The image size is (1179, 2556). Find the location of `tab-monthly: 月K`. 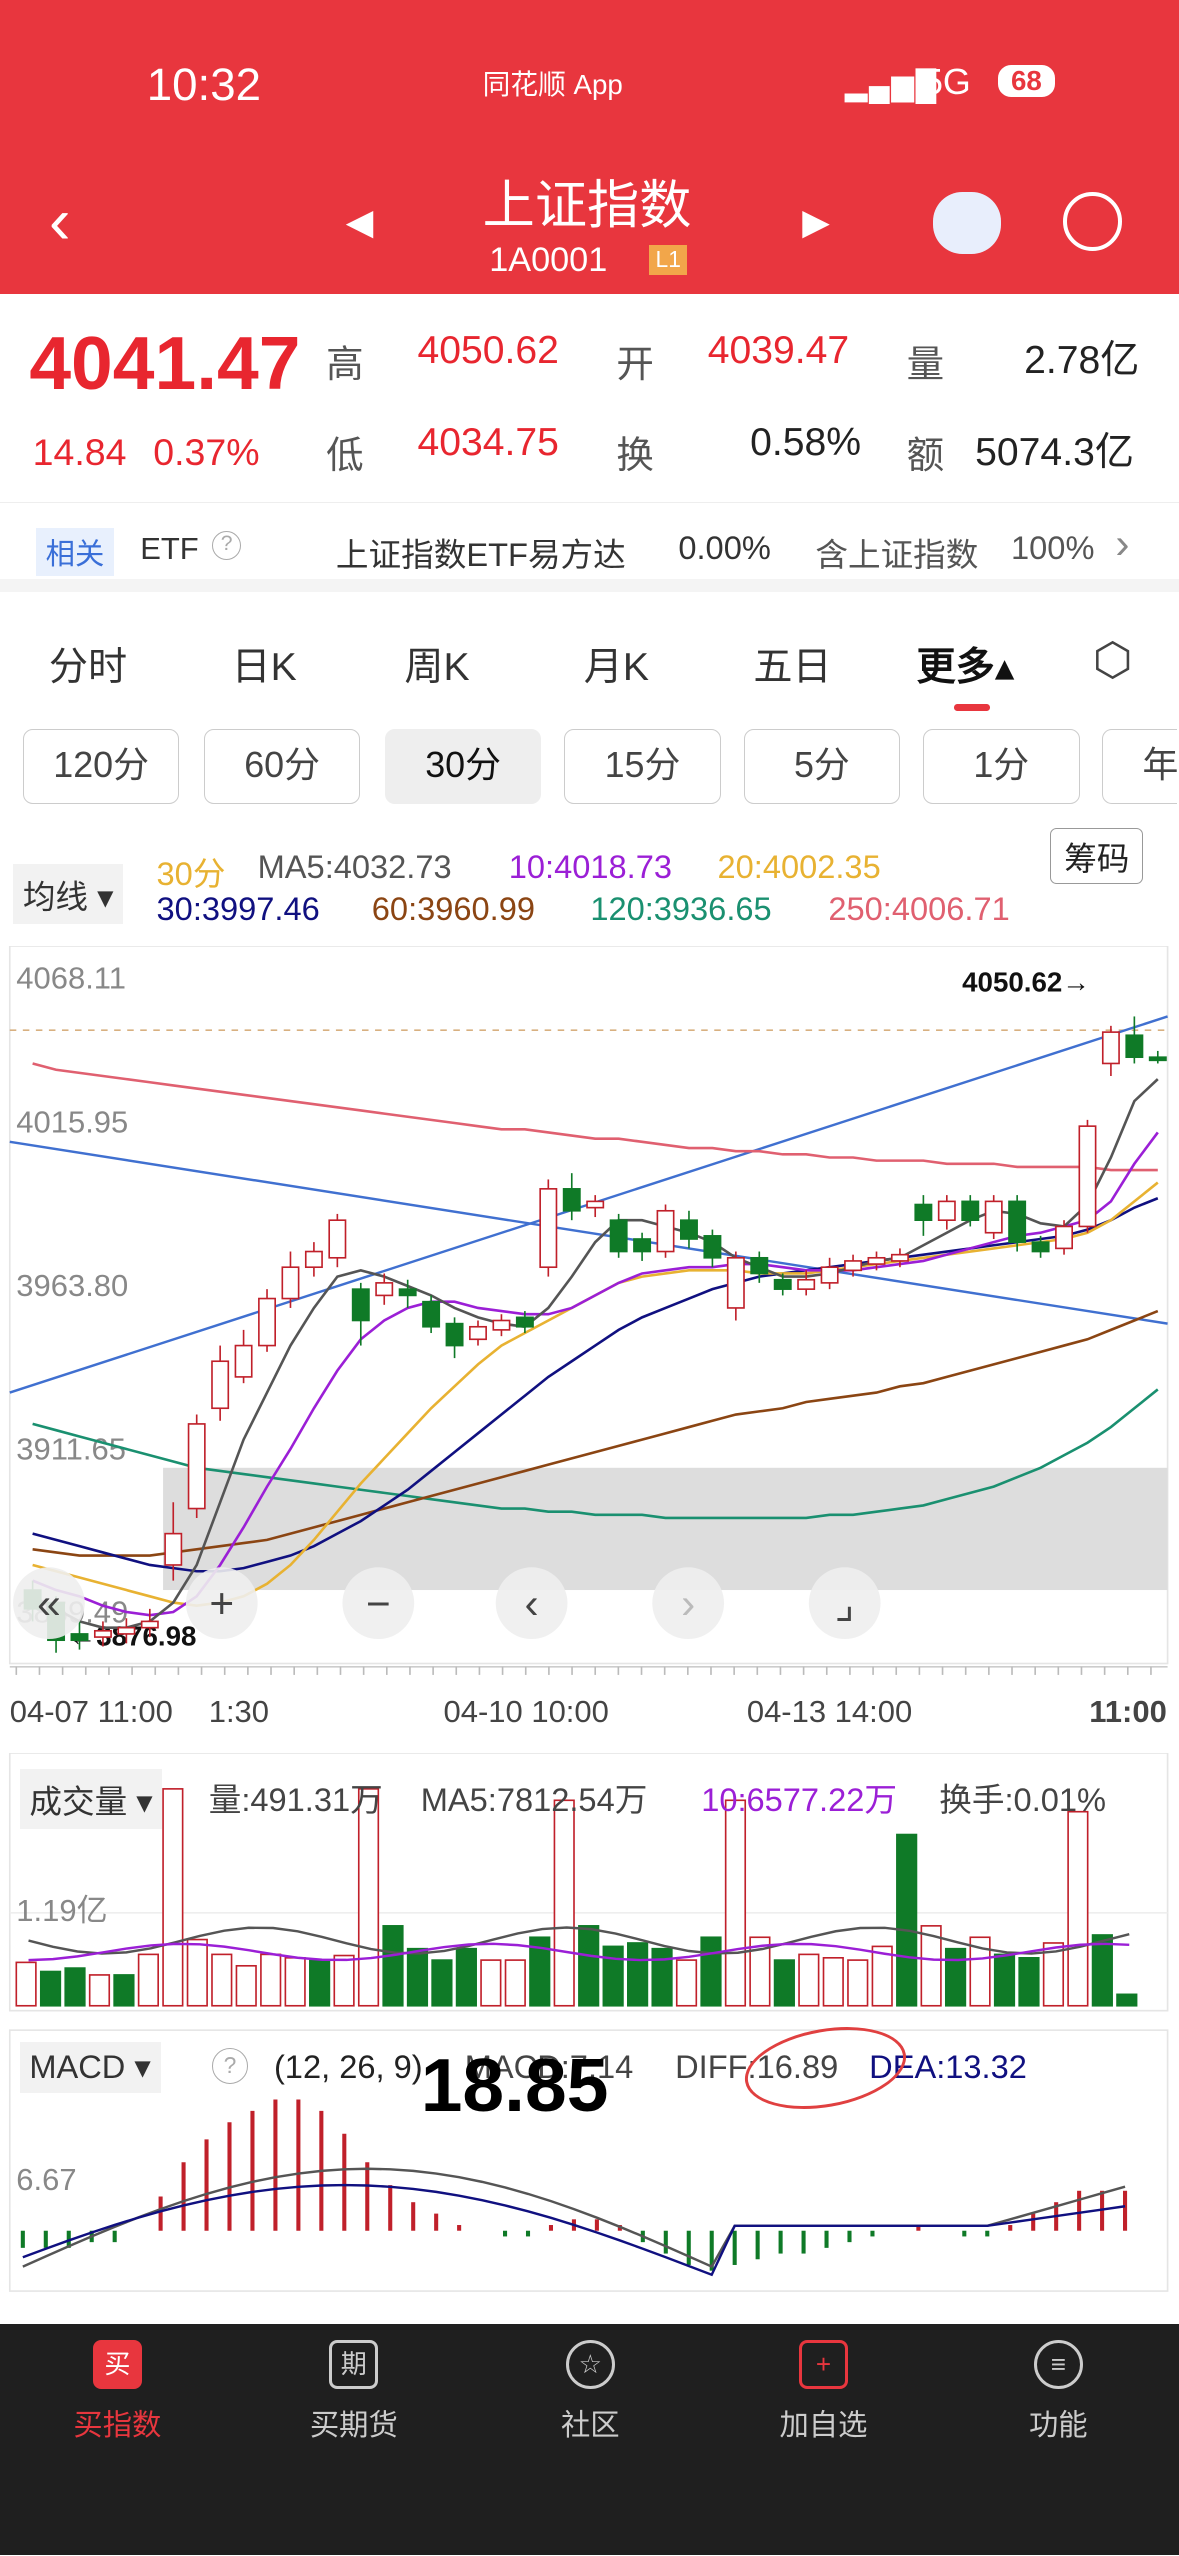

tab-monthly: 月K is located at coordinates (616, 664).